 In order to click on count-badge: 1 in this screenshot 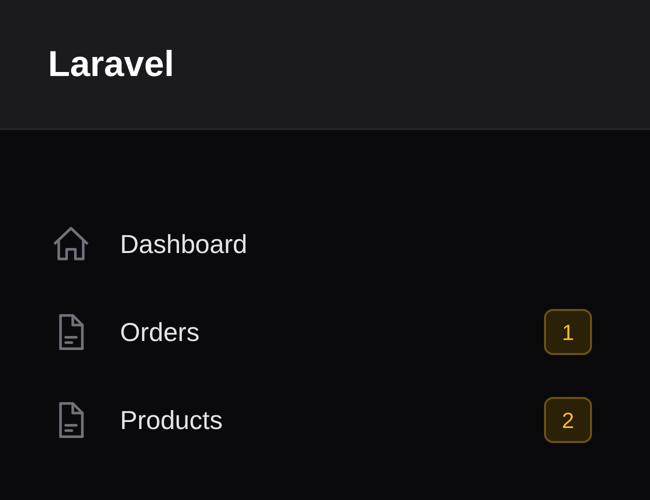, I will do `click(568, 332)`.